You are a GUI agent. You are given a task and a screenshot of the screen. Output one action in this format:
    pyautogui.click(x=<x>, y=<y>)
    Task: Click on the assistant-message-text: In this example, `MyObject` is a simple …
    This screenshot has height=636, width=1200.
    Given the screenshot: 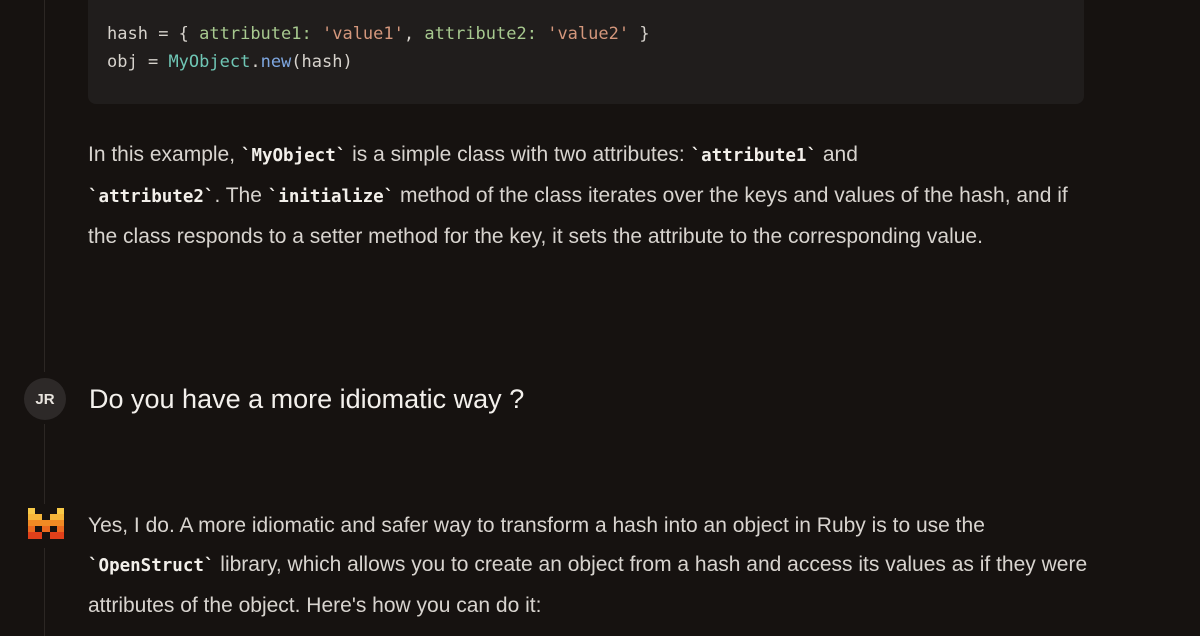 What is the action you would take?
    pyautogui.click(x=578, y=195)
    